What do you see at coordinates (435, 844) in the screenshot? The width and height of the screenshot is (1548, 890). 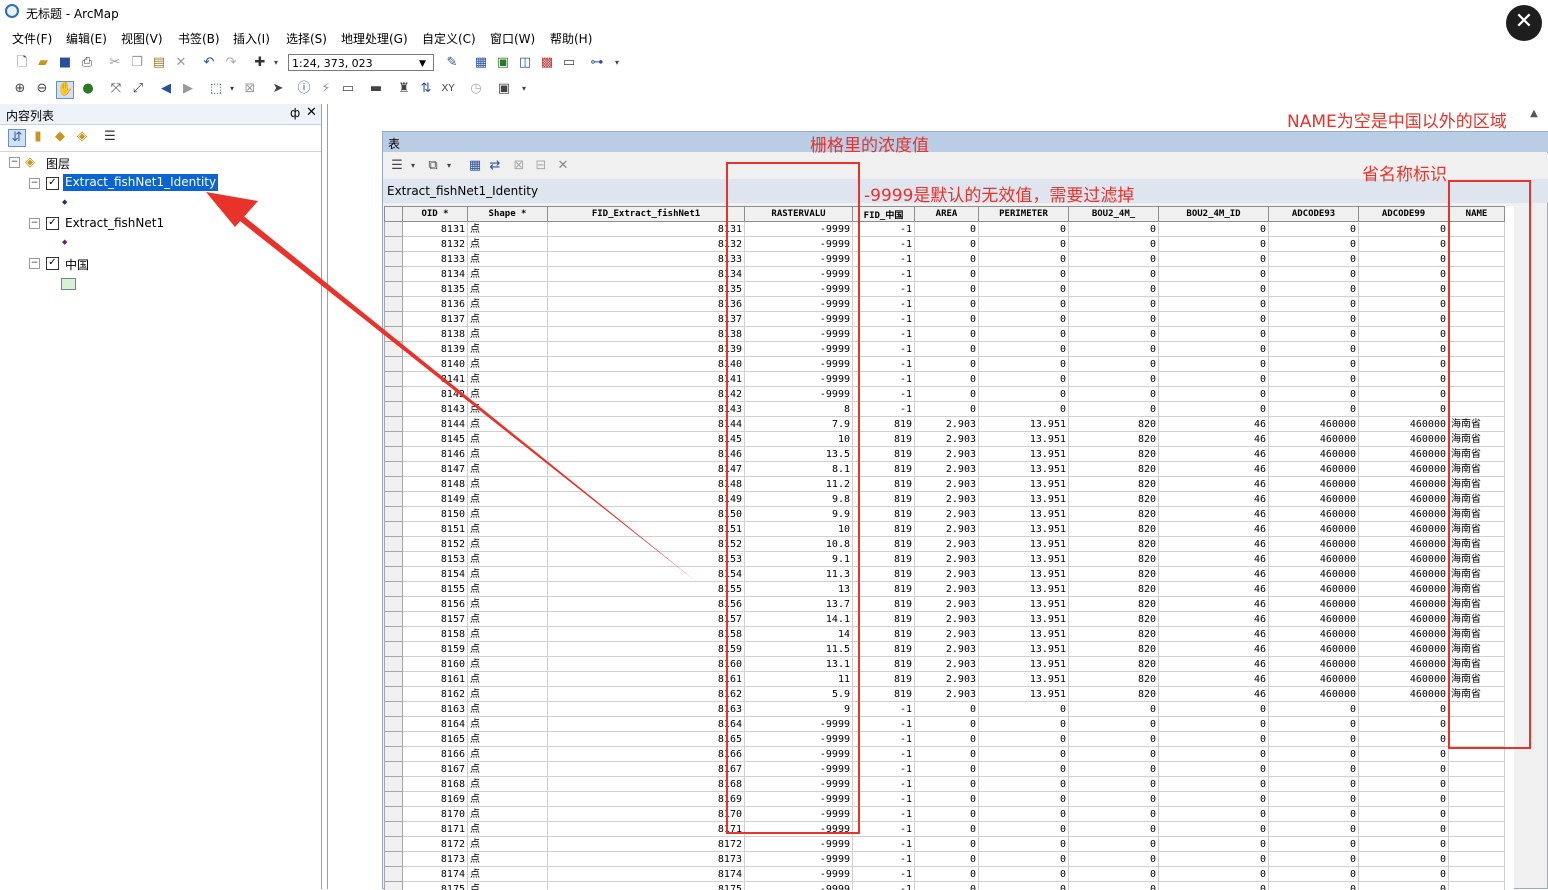 I see `table-cell: 8172` at bounding box center [435, 844].